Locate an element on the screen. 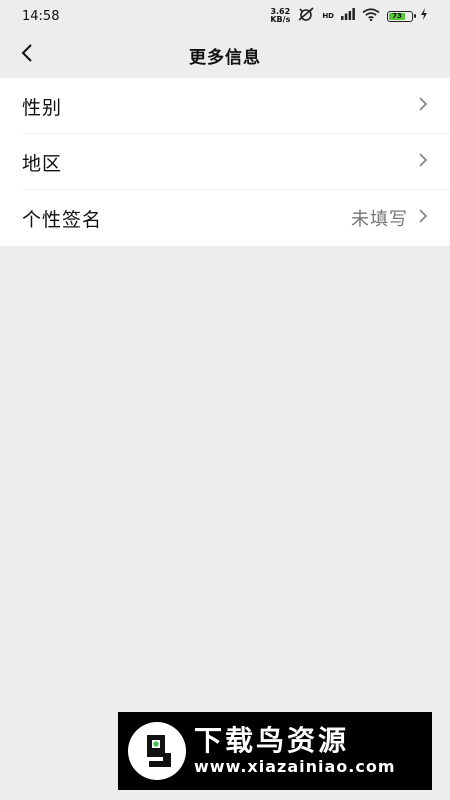 Image resolution: width=450 pixels, height=800 pixels. signal-icon is located at coordinates (348, 16).